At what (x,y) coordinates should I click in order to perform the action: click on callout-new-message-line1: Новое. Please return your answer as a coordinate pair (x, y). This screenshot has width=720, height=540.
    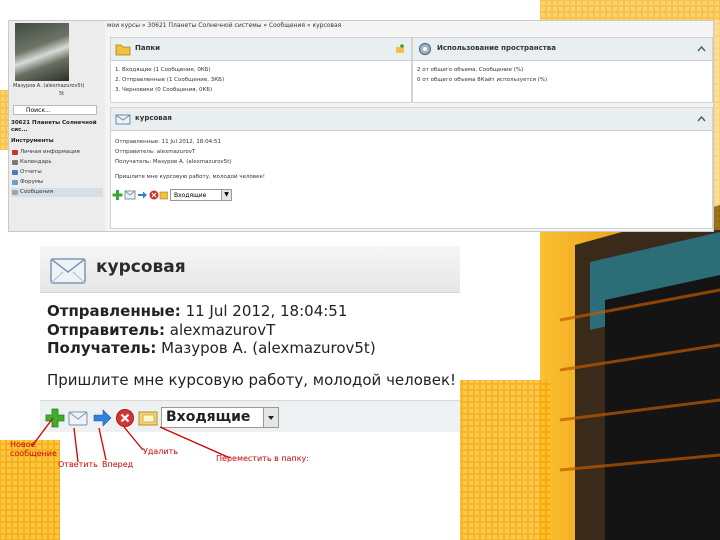
    Looking at the image, I should click on (23, 444).